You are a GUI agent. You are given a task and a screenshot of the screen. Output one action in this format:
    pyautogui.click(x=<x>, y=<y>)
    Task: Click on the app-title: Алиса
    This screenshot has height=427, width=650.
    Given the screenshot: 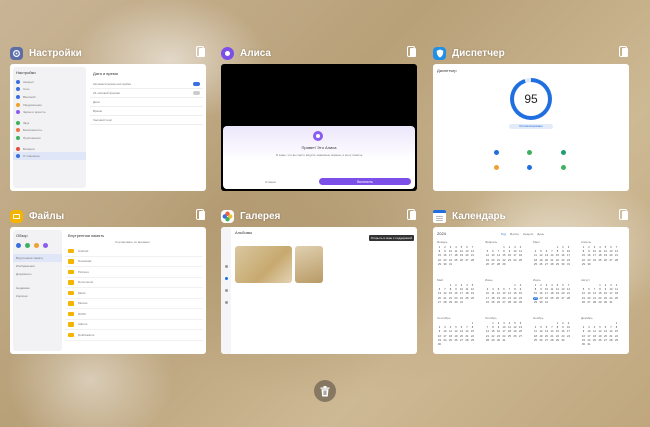 What is the action you would take?
    pyautogui.click(x=255, y=53)
    